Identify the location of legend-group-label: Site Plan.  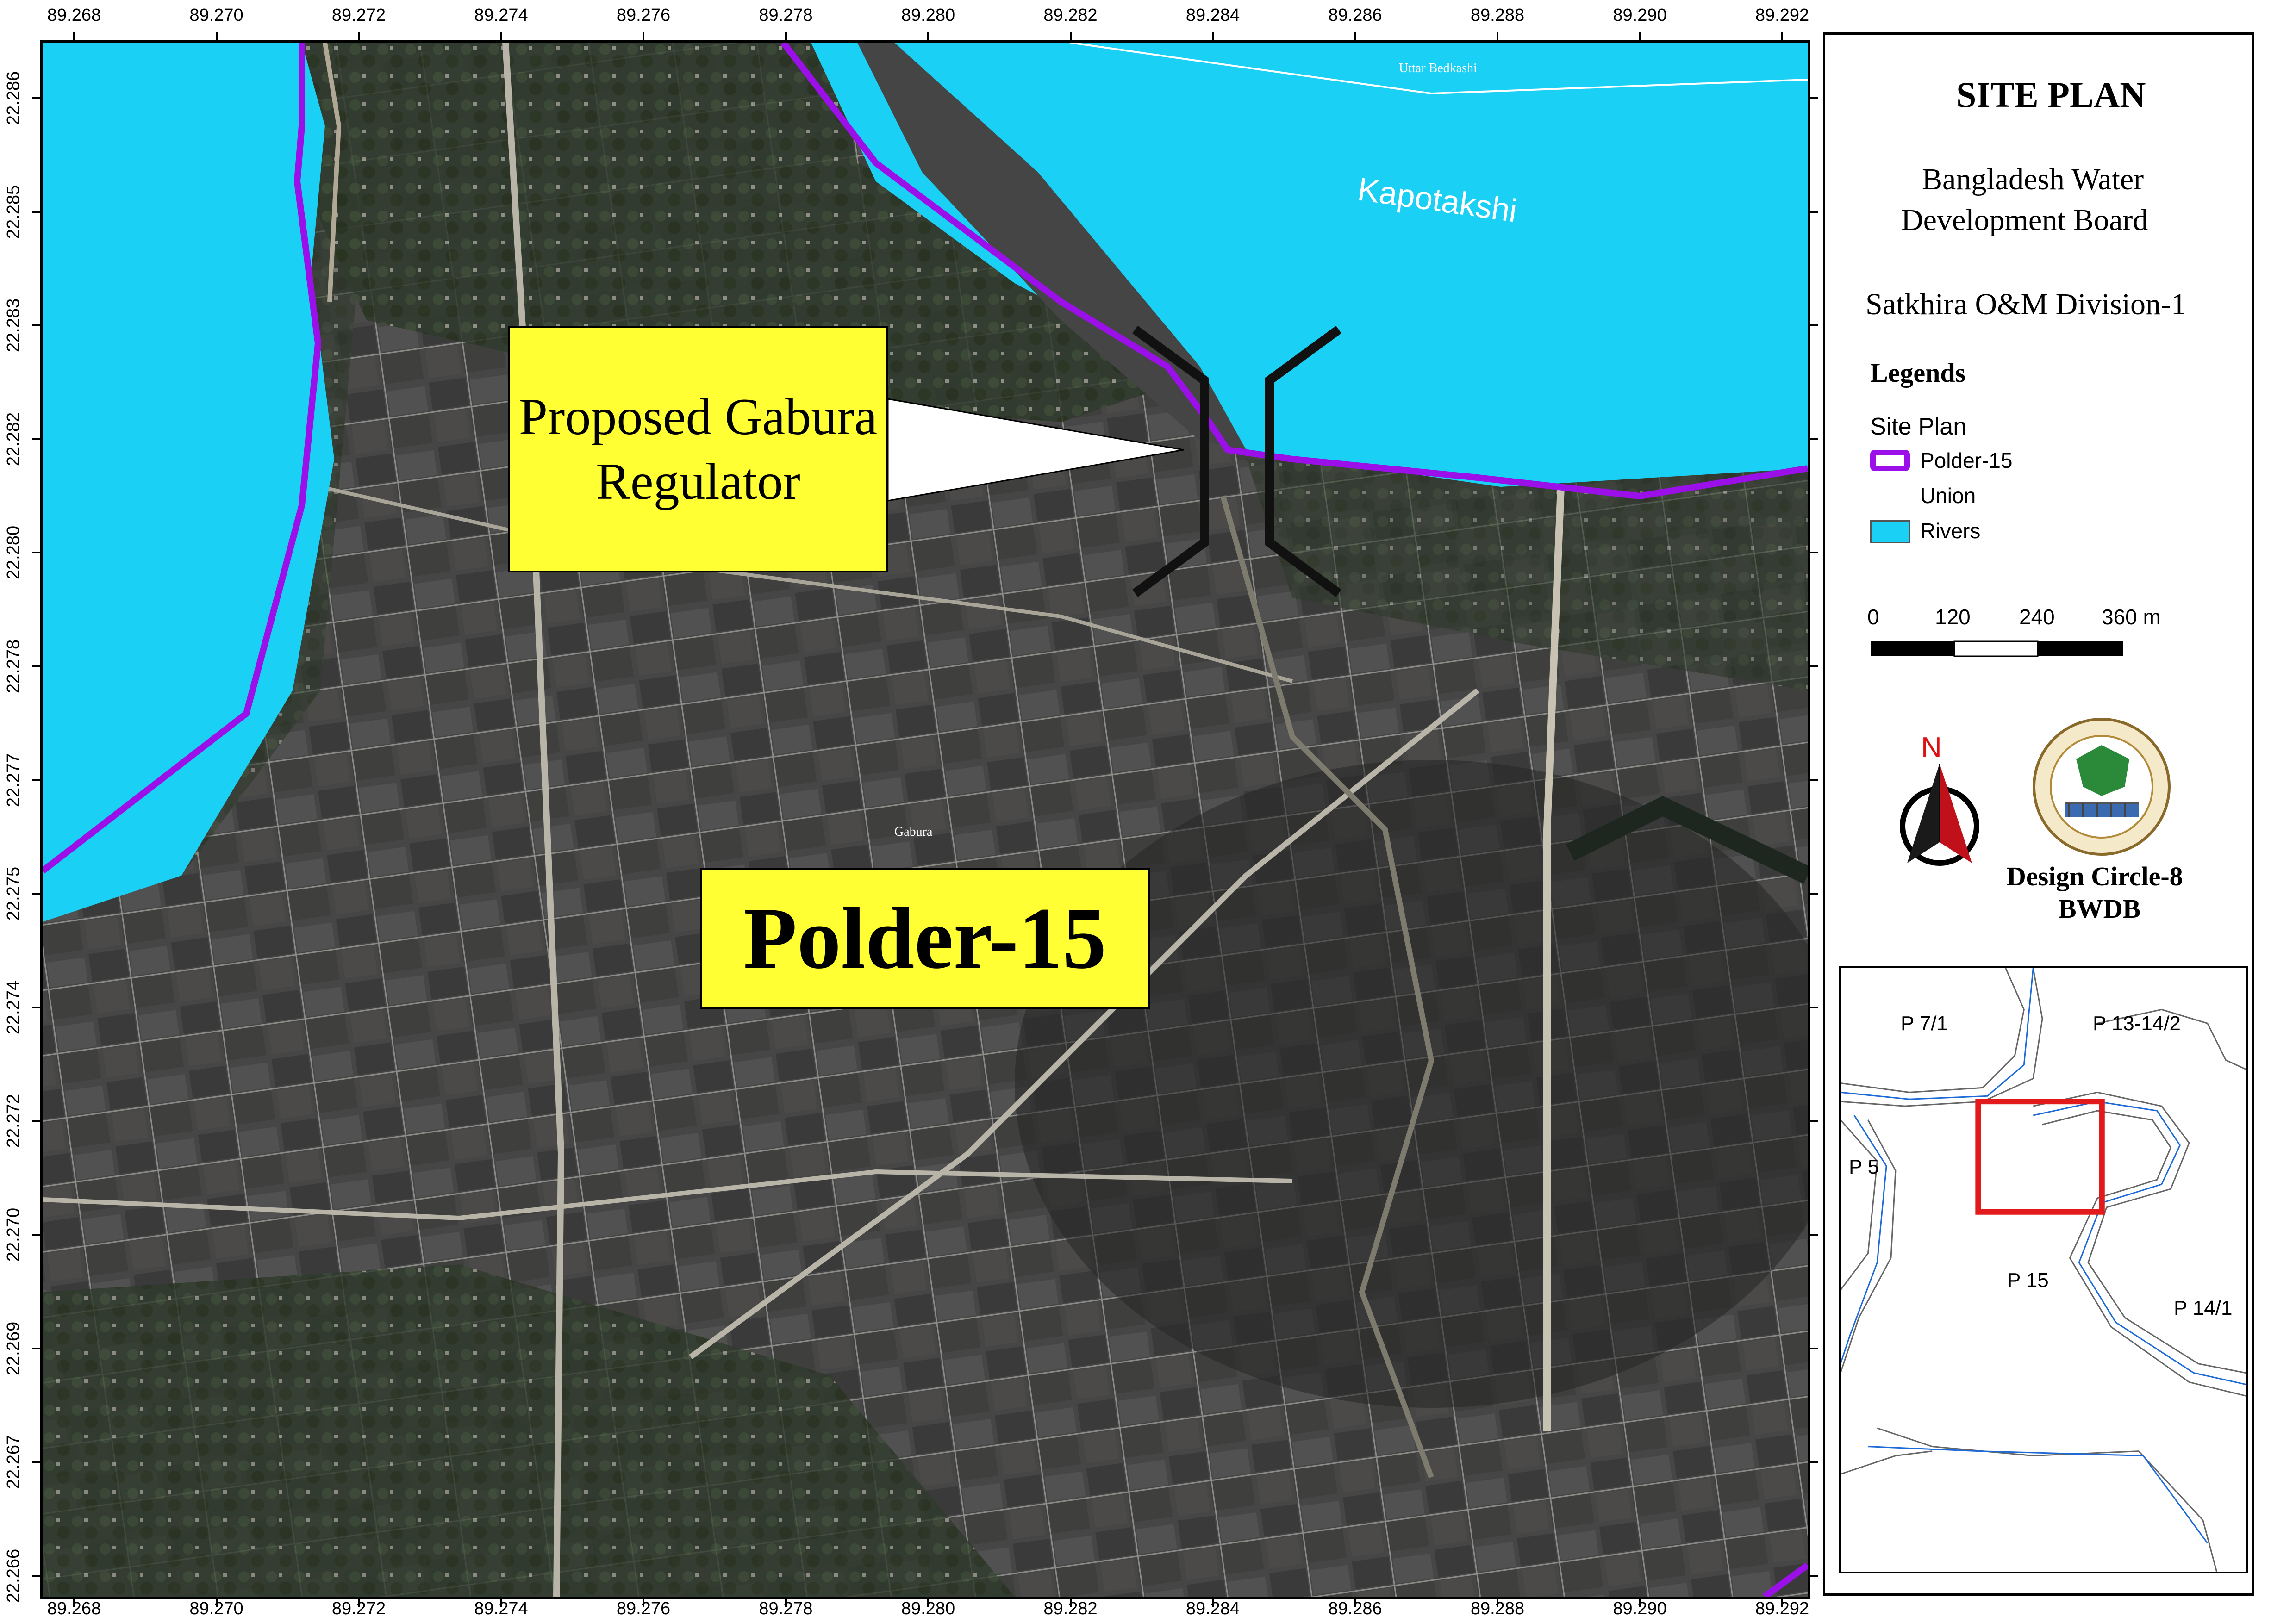
(1918, 426).